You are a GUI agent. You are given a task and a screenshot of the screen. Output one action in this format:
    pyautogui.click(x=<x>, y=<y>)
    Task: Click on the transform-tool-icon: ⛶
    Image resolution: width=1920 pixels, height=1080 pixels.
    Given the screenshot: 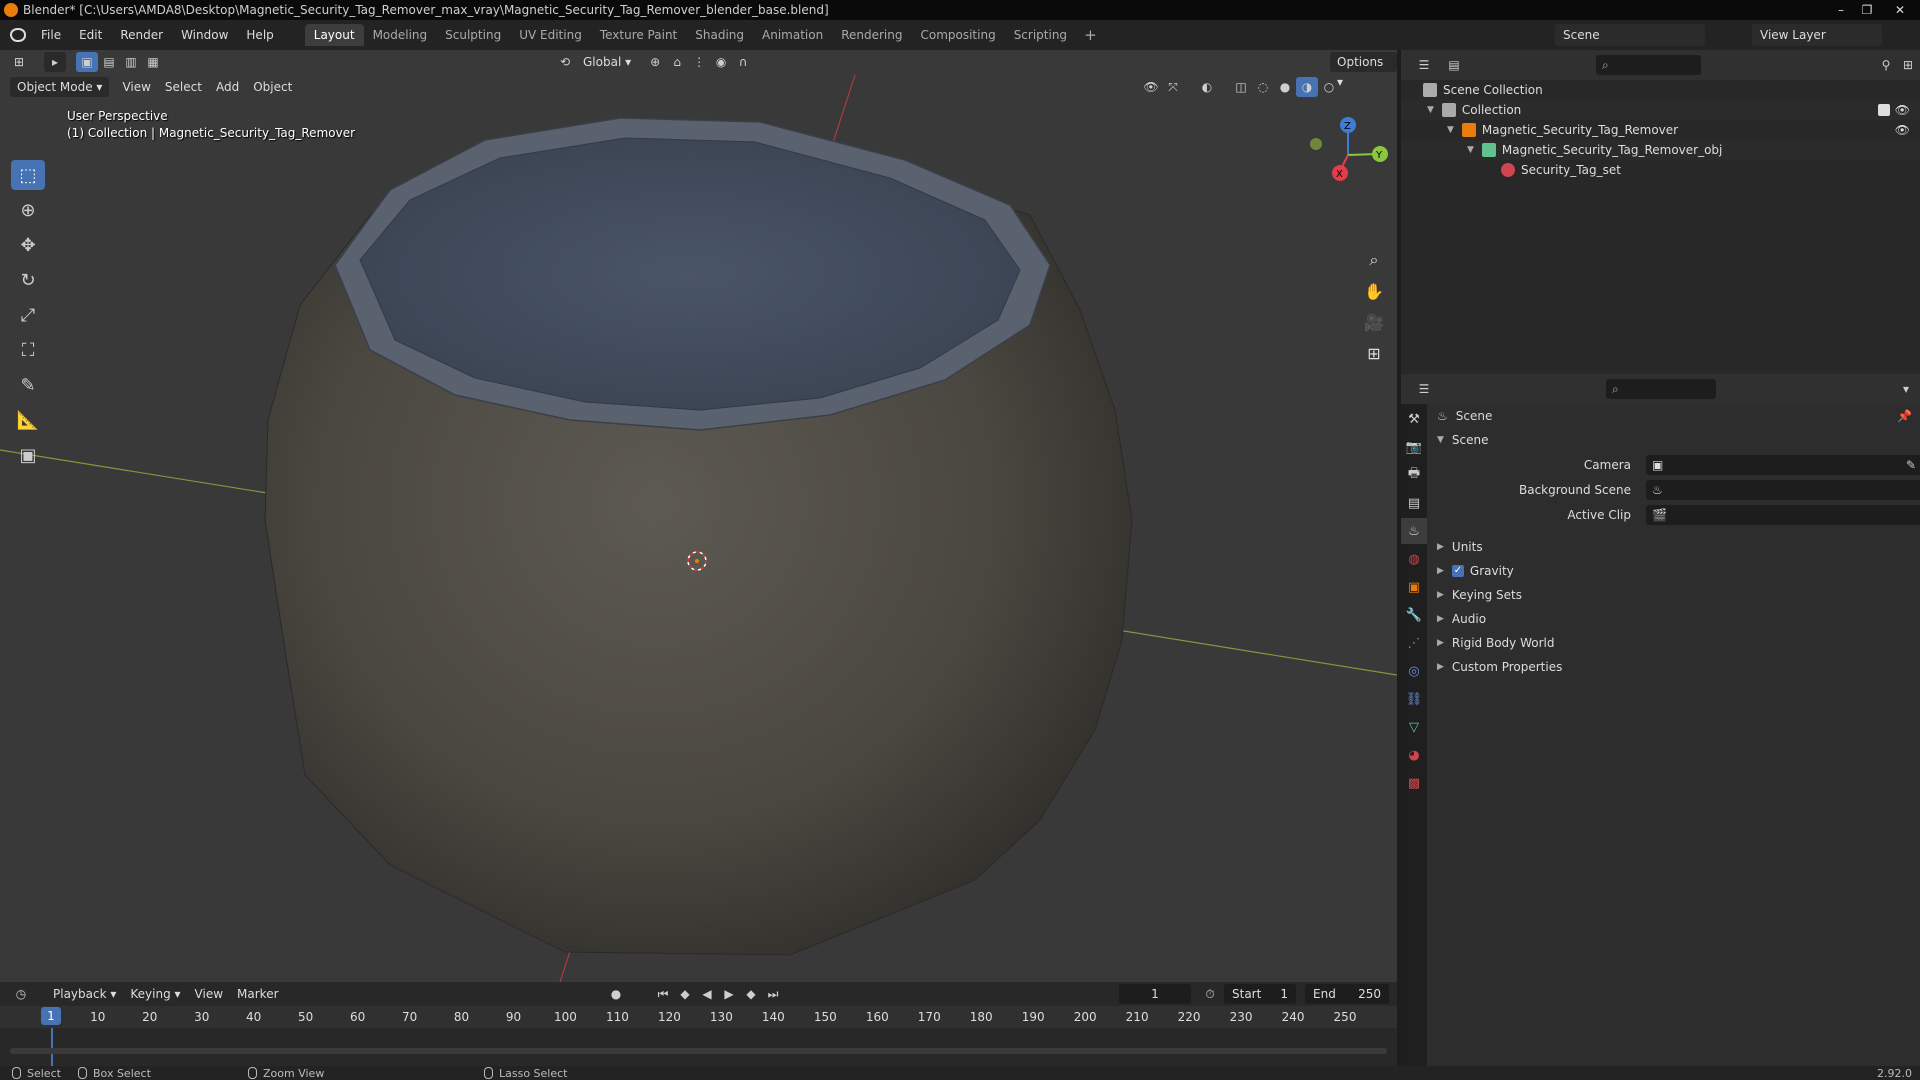 What is the action you would take?
    pyautogui.click(x=28, y=350)
    